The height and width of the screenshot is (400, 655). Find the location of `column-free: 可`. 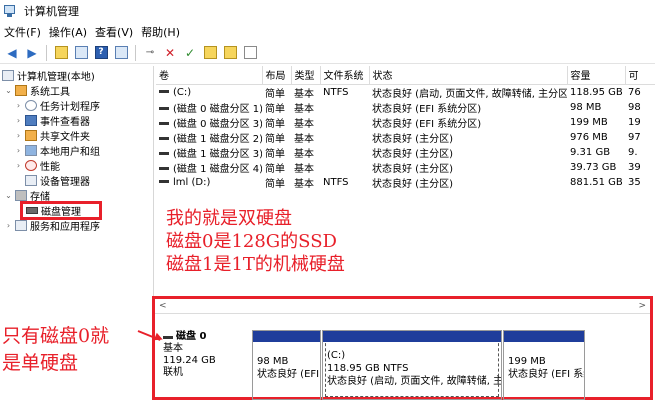

column-free: 可 is located at coordinates (640, 75).